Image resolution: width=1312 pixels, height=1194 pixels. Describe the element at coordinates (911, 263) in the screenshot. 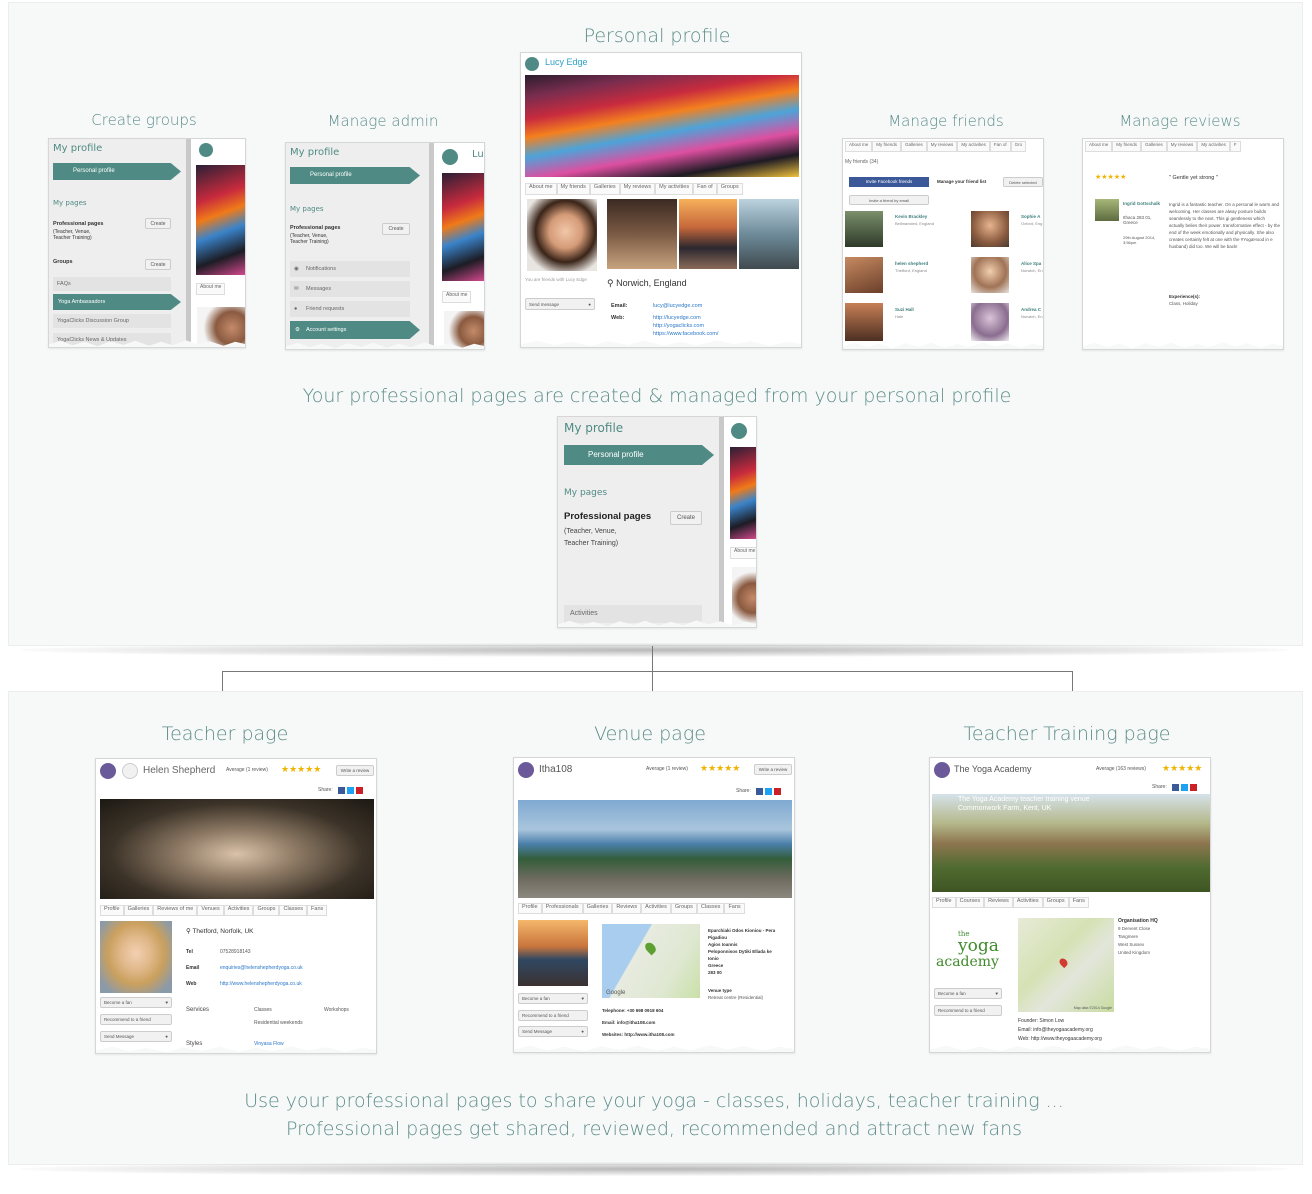

I see `friend-name-3: helen shepherd` at that location.